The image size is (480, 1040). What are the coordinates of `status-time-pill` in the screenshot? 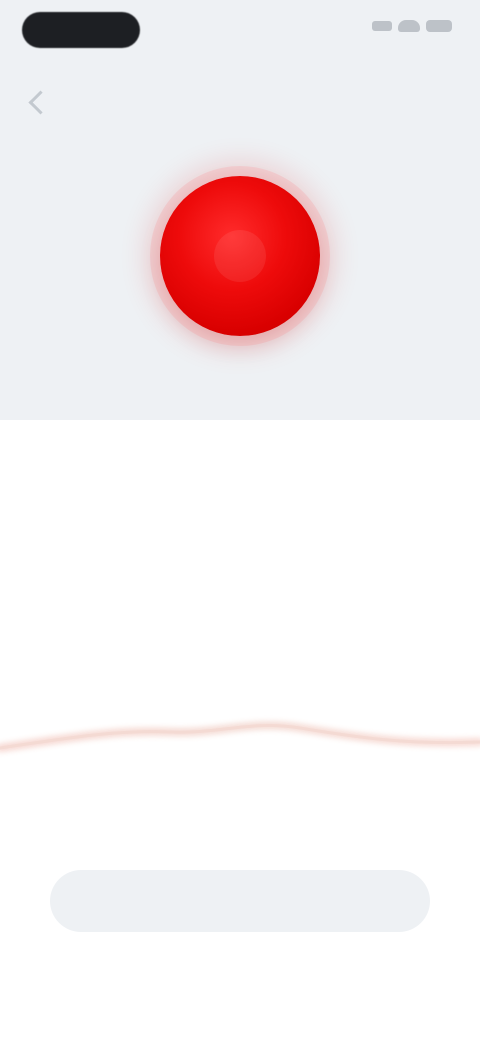 It's located at (81, 30).